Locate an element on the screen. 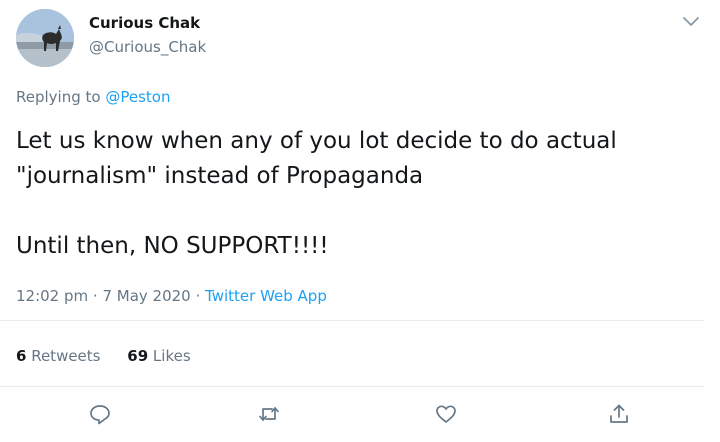 Image resolution: width=720 pixels, height=442 pixels. reply-icon is located at coordinates (100, 414).